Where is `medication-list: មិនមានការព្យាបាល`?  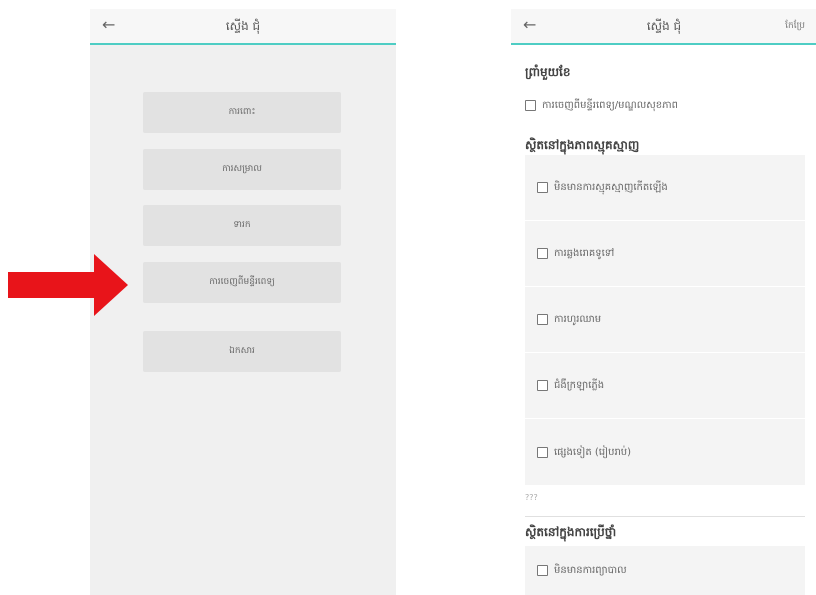
medication-list: មិនមានការព្យាបាល is located at coordinates (665, 570).